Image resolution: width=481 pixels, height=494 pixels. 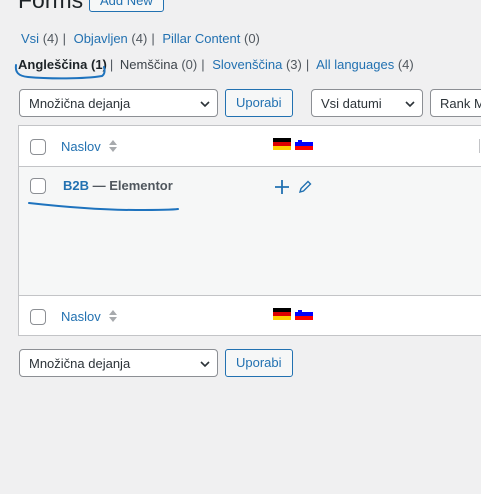 I want to click on language-link-slovenian: Slovenščina, so click(x=247, y=64).